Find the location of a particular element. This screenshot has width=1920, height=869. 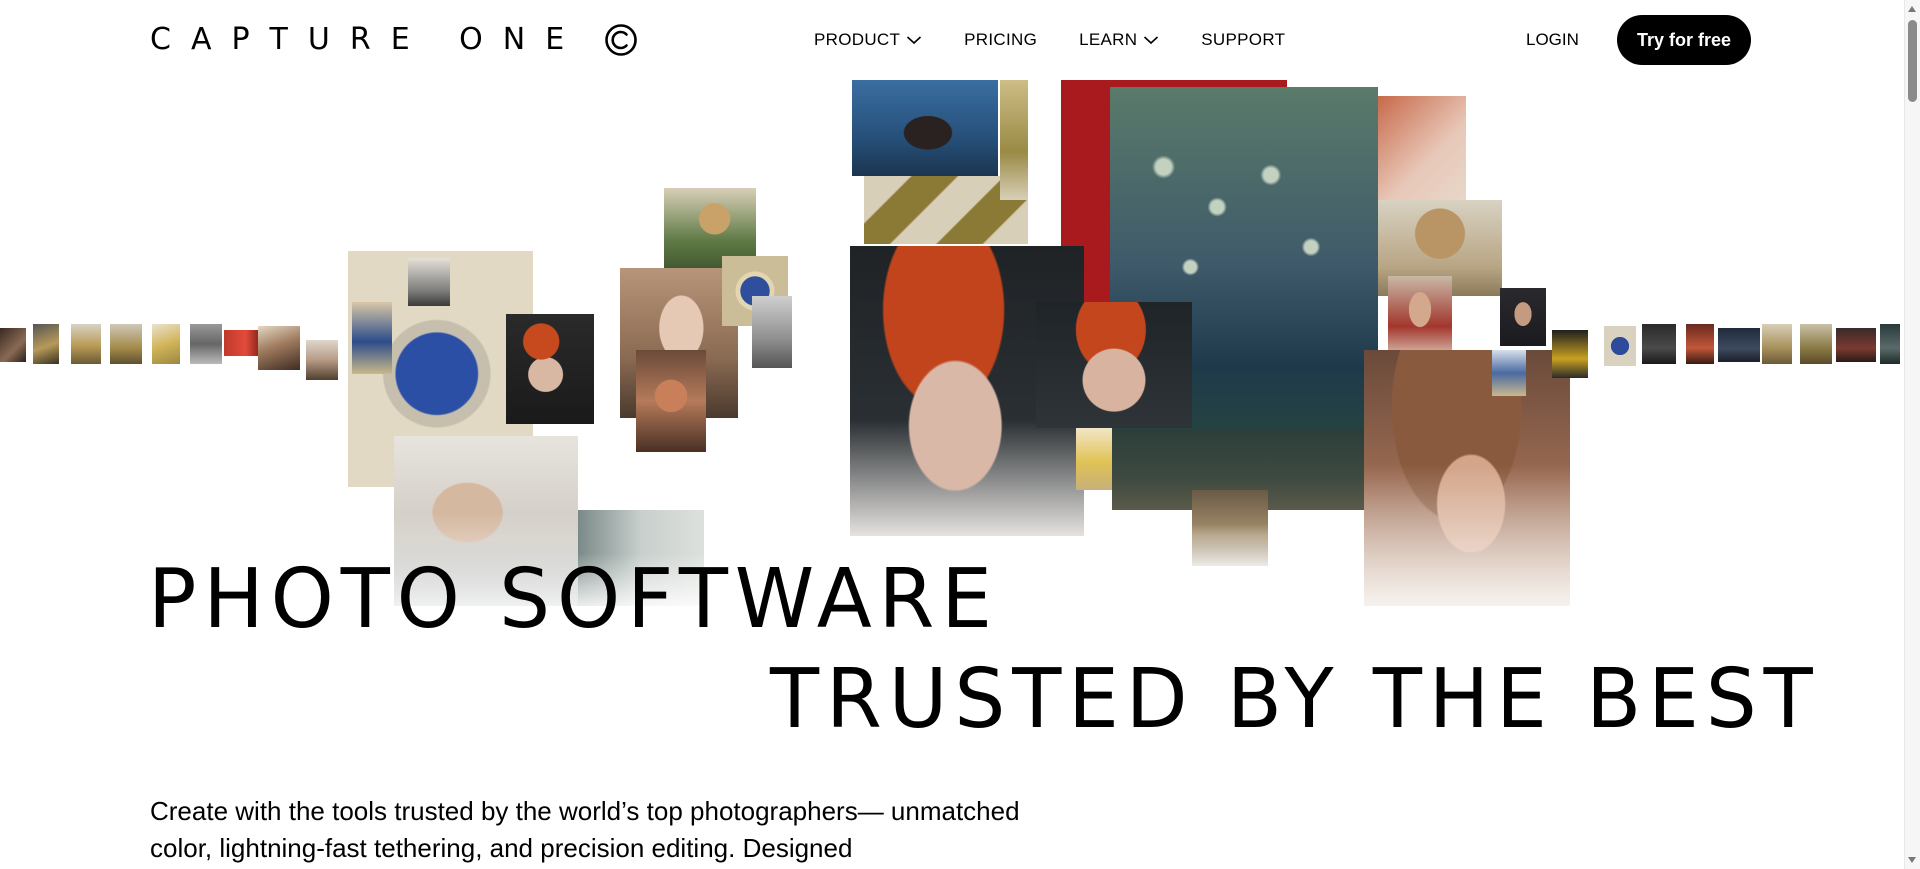

scrollbar-thumb is located at coordinates (1912, 61).